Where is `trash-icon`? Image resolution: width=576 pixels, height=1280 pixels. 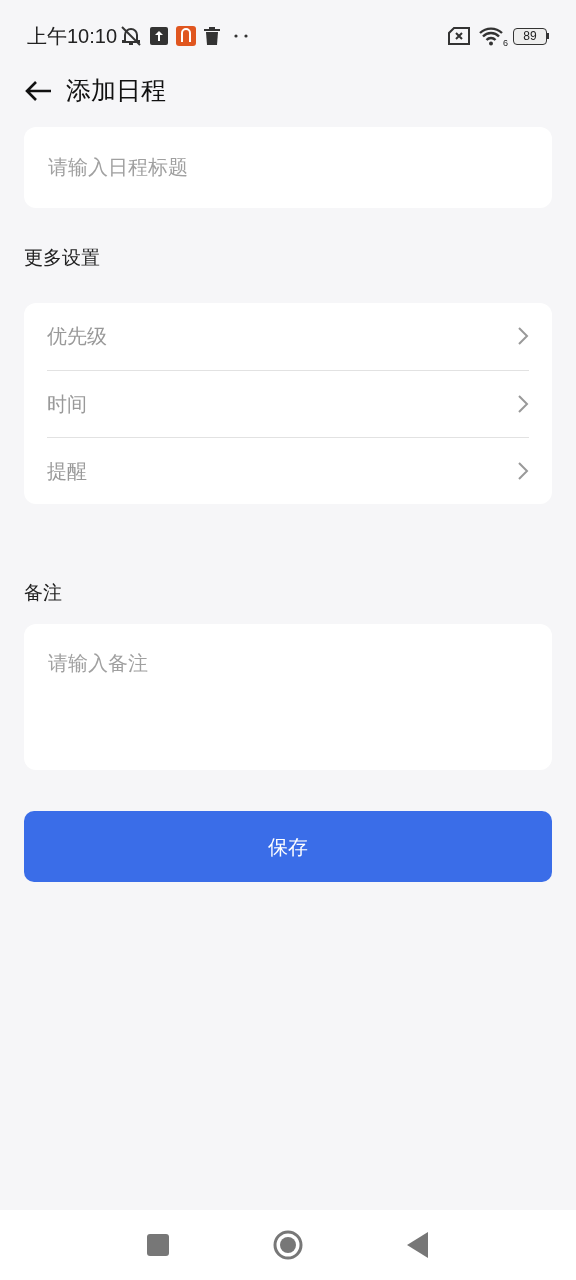
trash-icon is located at coordinates (212, 36).